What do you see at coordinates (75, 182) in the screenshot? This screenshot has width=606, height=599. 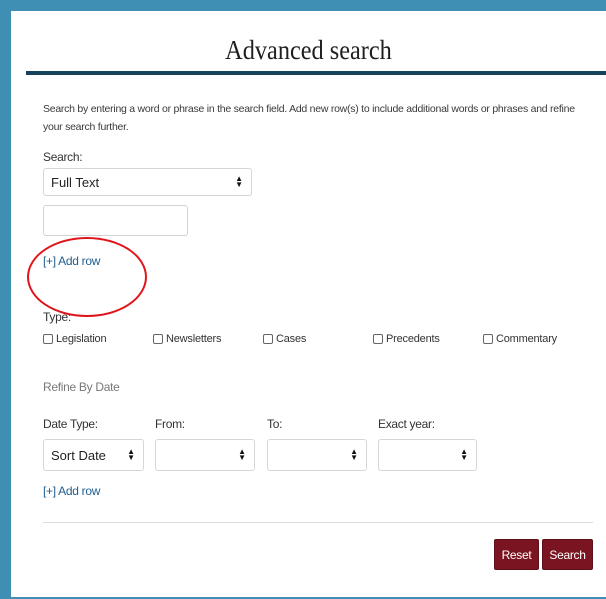 I see `search-field-select-value: Full Text` at bounding box center [75, 182].